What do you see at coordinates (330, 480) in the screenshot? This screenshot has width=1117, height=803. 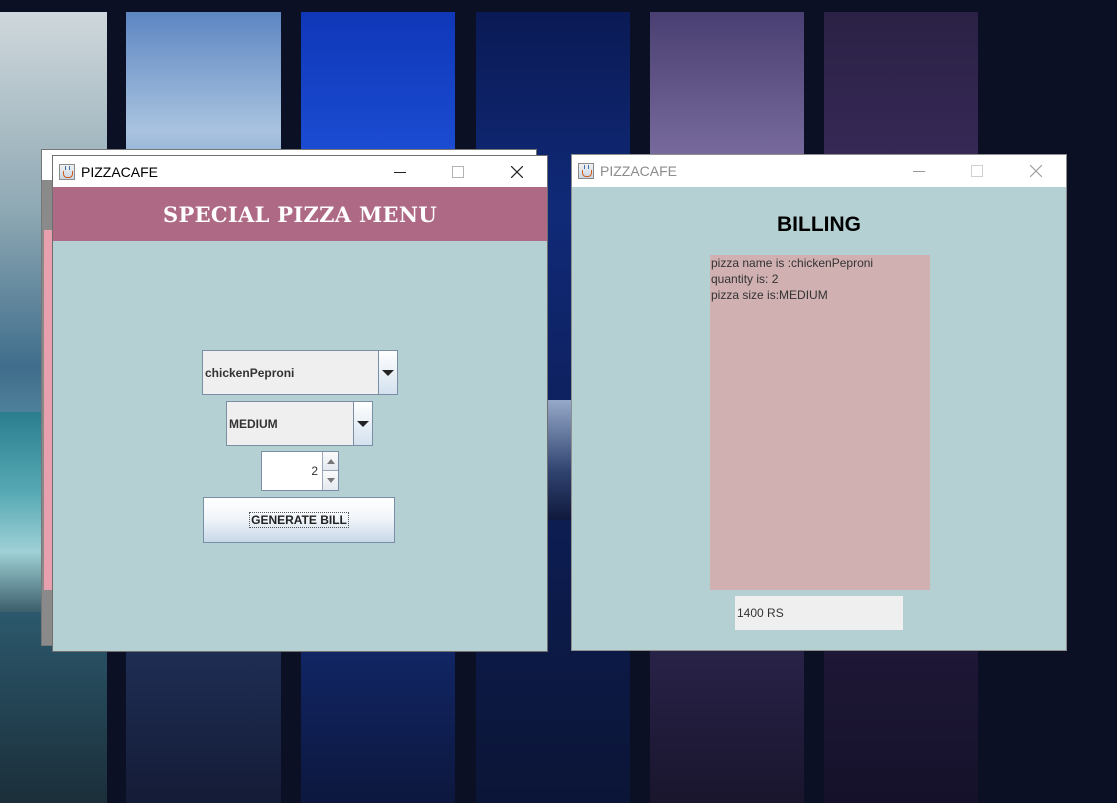 I see `decrement-arrow-icon` at bounding box center [330, 480].